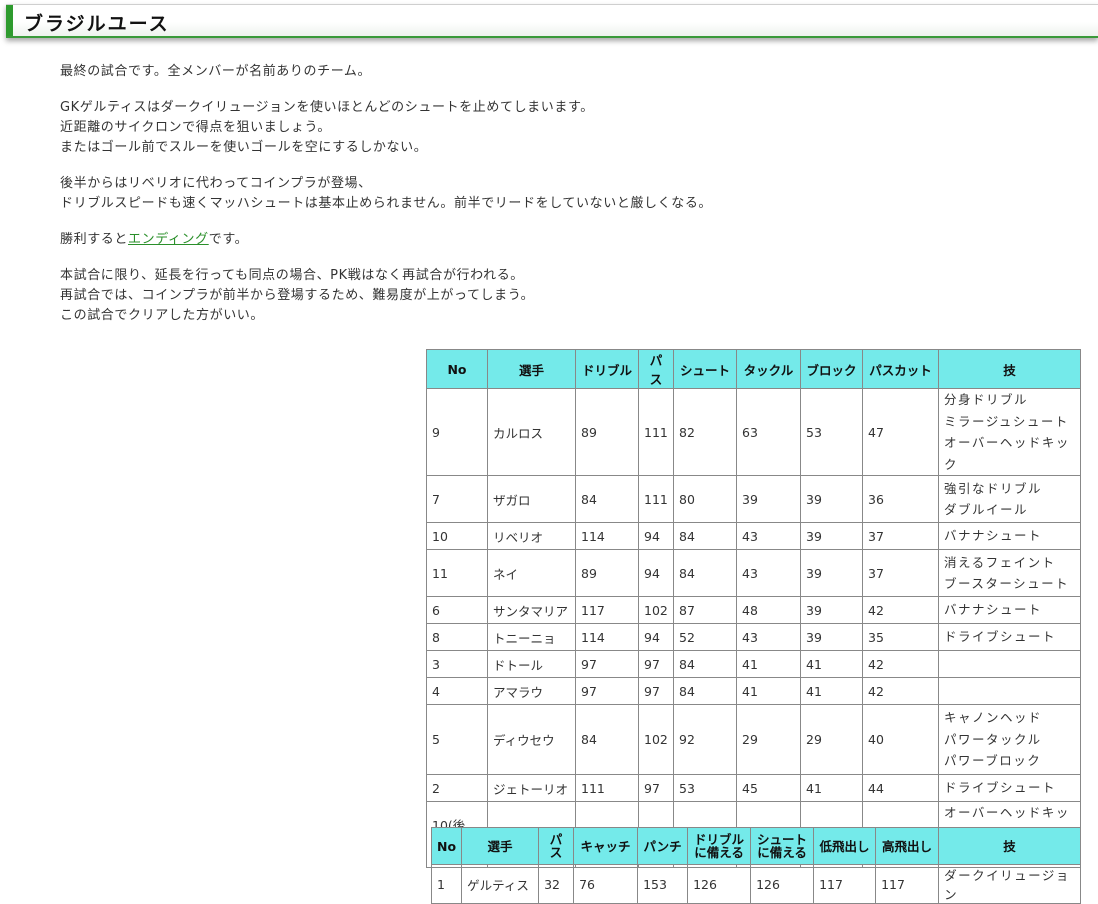 This screenshot has width=1098, height=904. Describe the element at coordinates (705, 369) in the screenshot. I see `column-header: シュート` at that location.